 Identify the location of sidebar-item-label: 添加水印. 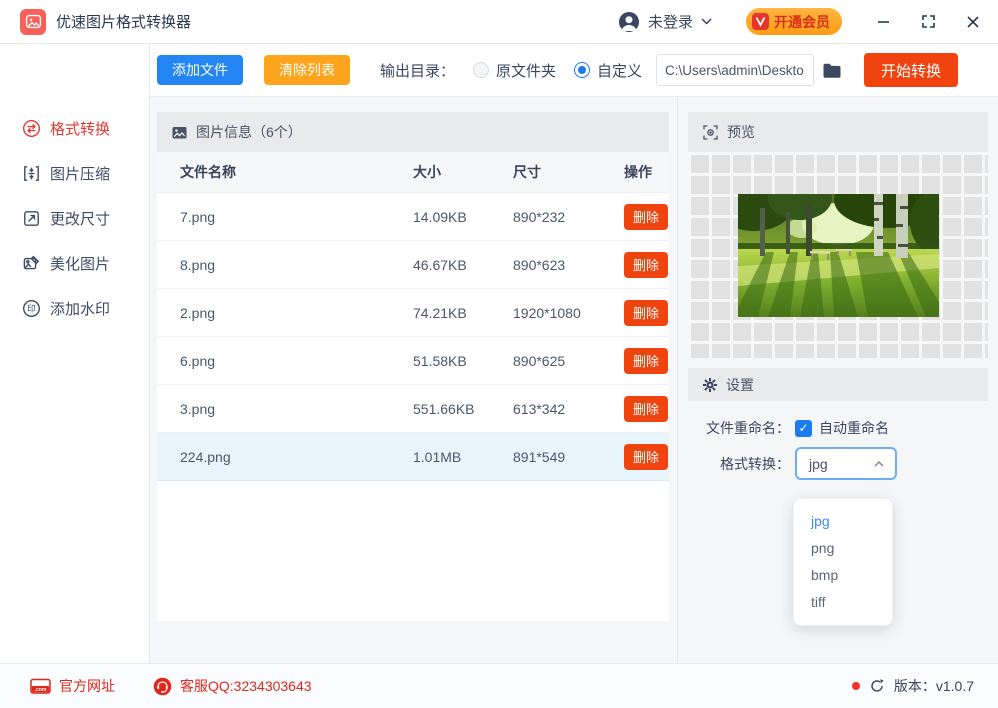
(80, 309).